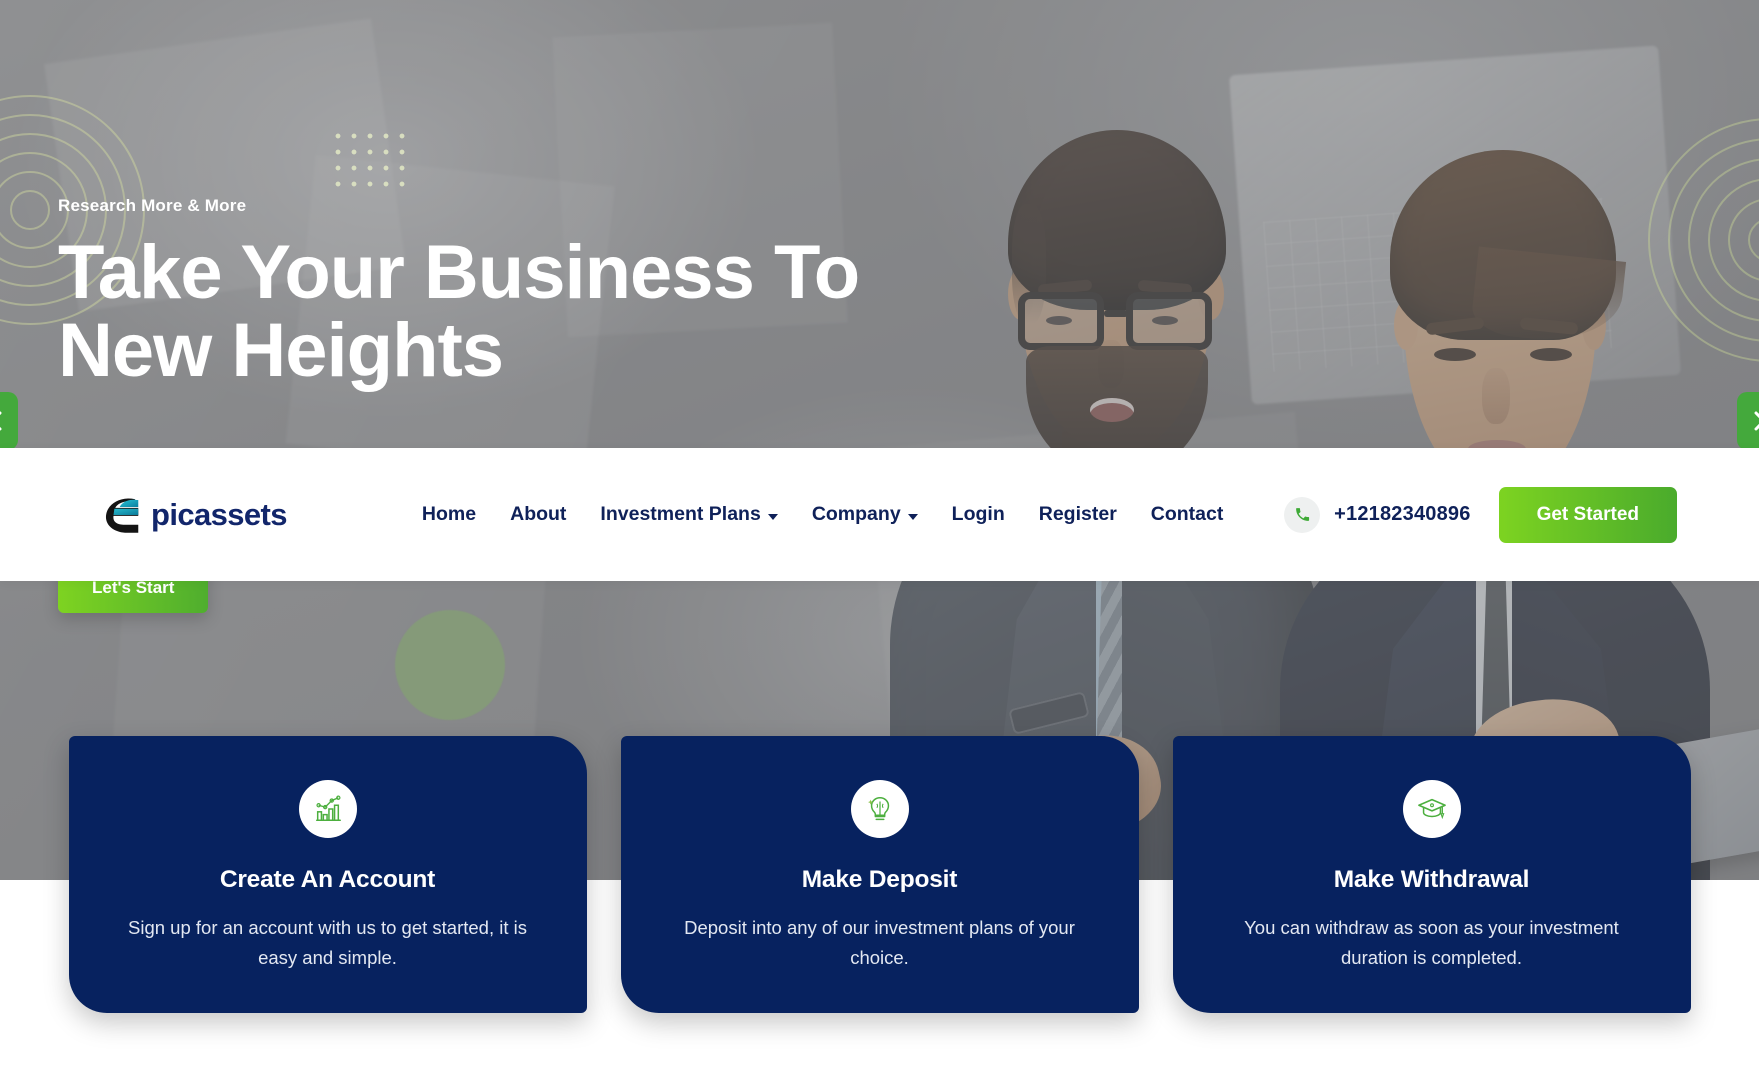  What do you see at coordinates (122, 515) in the screenshot?
I see `epicassets-logo-icon` at bounding box center [122, 515].